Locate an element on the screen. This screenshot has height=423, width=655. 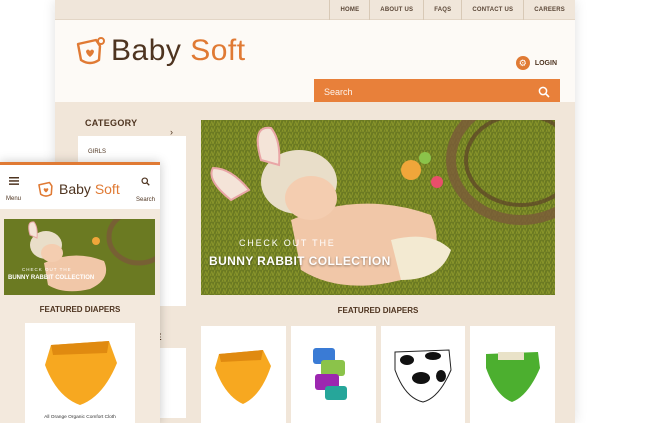
nav-home: HOME is located at coordinates (349, 10).